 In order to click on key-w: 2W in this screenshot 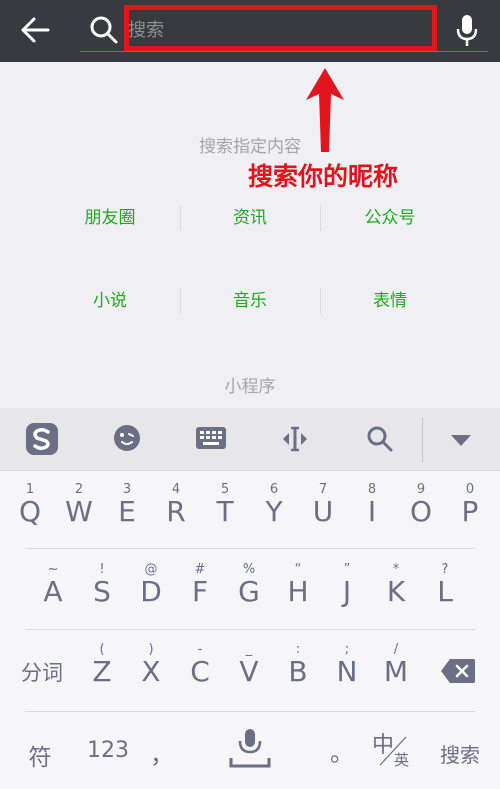, I will do `click(79, 505)`.